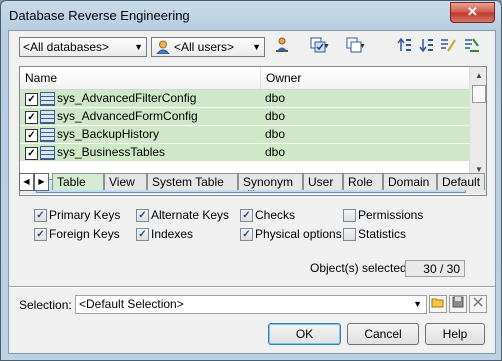  I want to click on owner-filter-icon, so click(282, 44).